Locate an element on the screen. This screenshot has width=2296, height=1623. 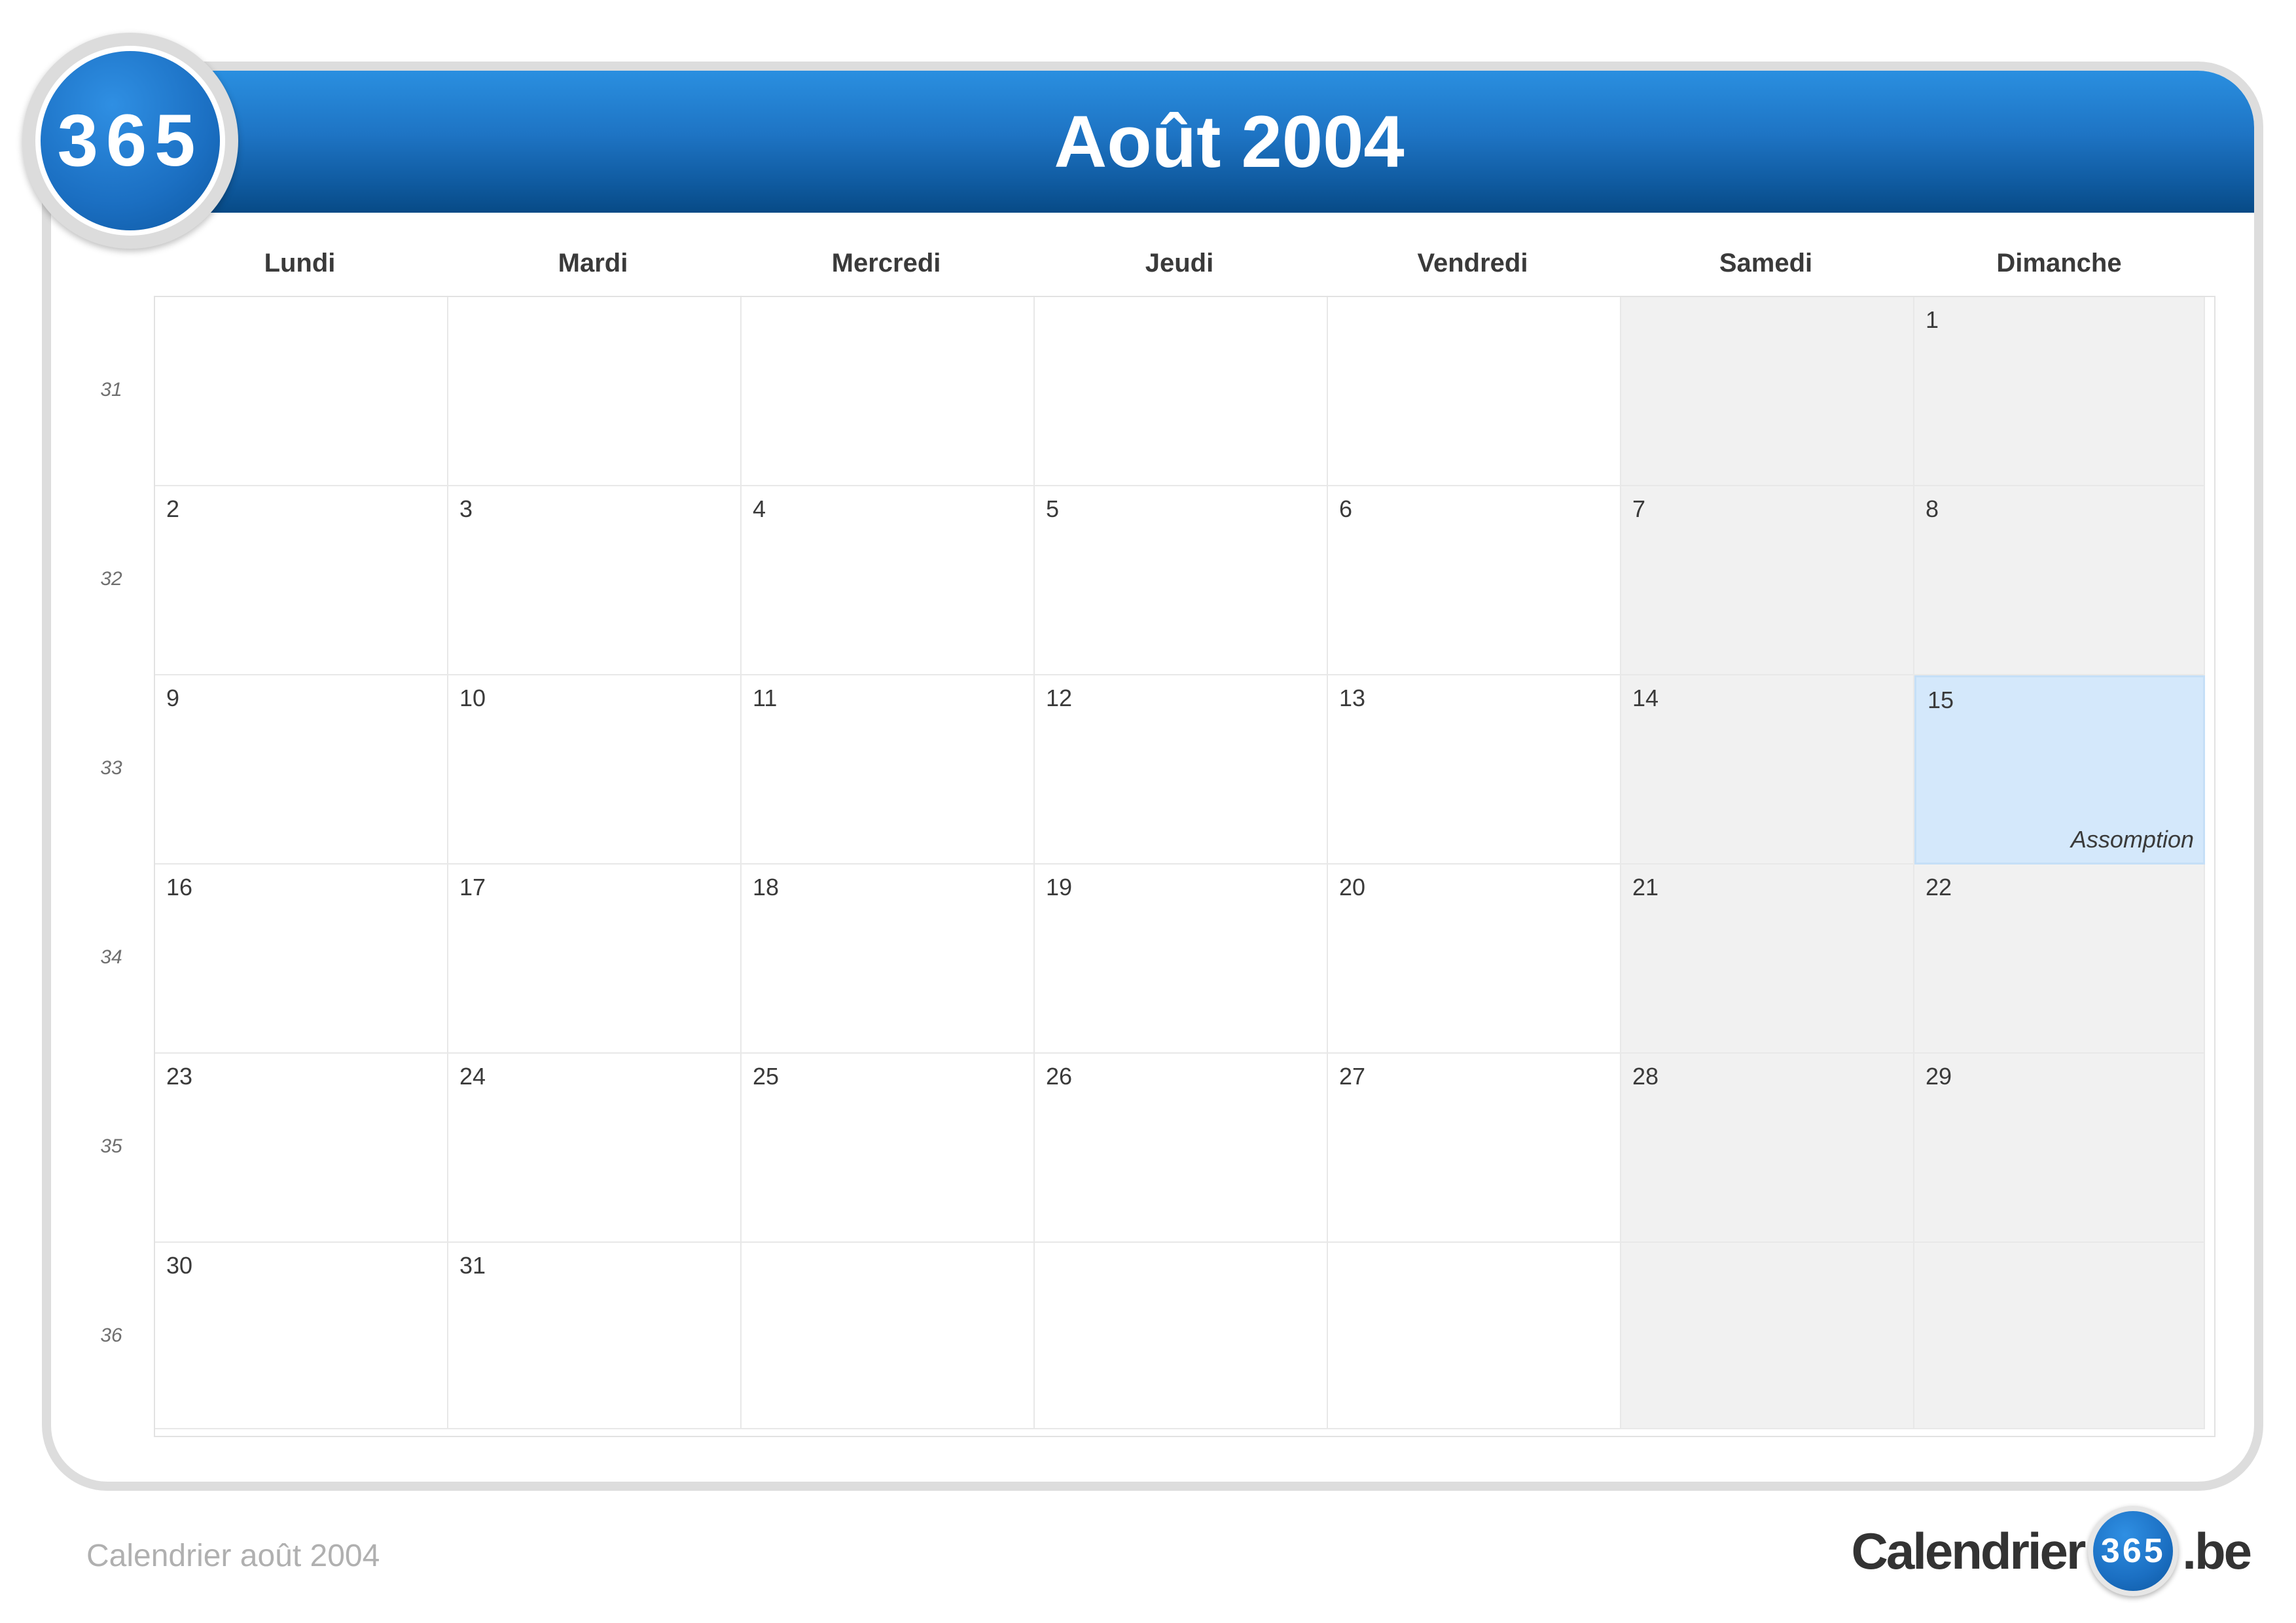
week-number: 33 is located at coordinates (111, 768).